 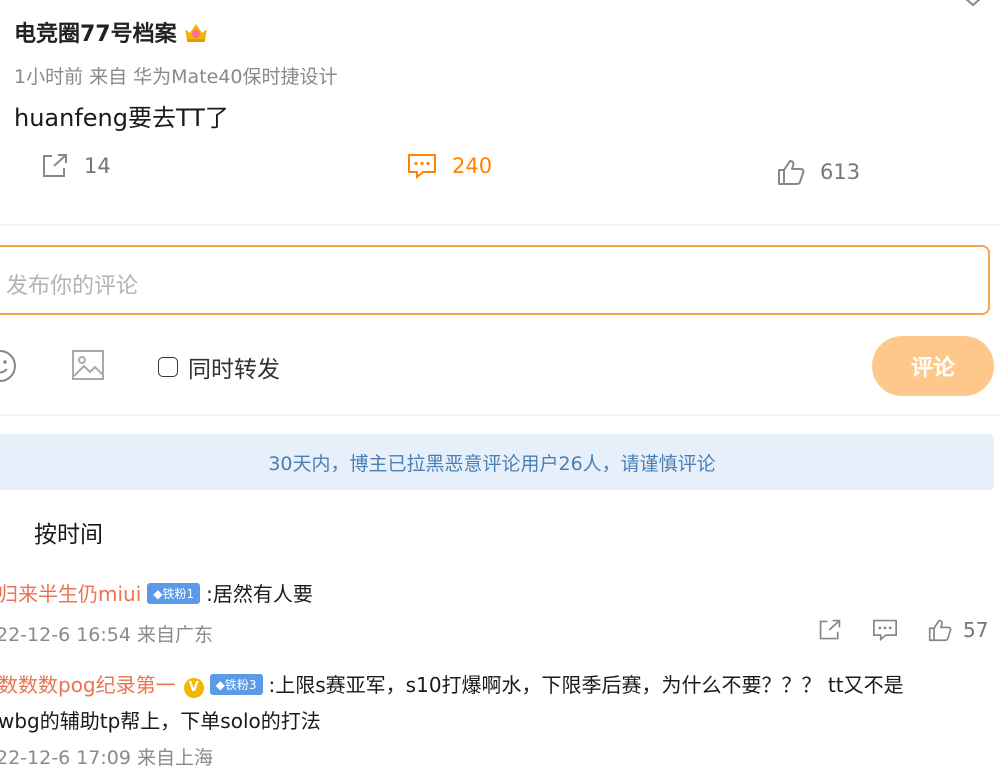 What do you see at coordinates (160, 721) in the screenshot?
I see `comment-text-continued: wbg的辅助tp帮上，下单solo的打法` at bounding box center [160, 721].